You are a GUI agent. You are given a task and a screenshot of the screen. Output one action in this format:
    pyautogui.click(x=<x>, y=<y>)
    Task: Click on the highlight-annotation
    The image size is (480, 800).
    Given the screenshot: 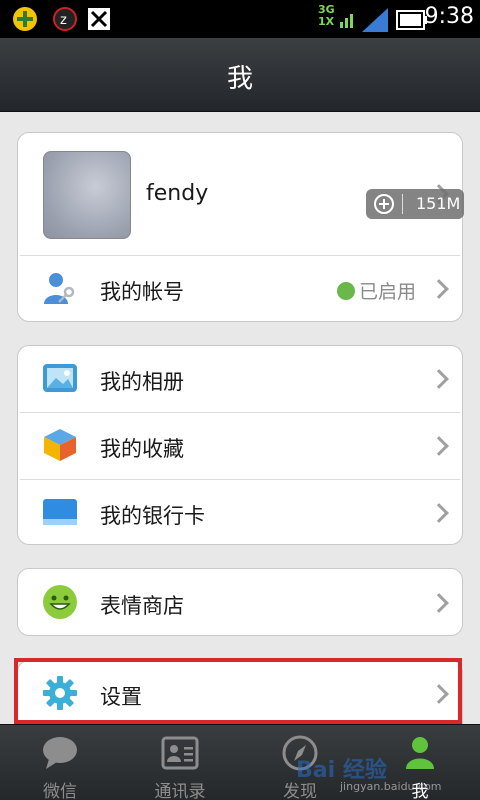 What is the action you would take?
    pyautogui.click(x=238, y=691)
    